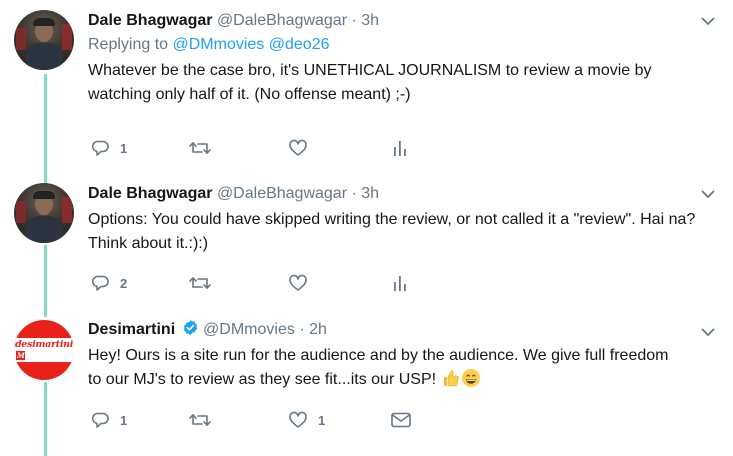 The image size is (733, 456). Describe the element at coordinates (451, 378) in the screenshot. I see `thumbs-up-emoji-icon` at that location.